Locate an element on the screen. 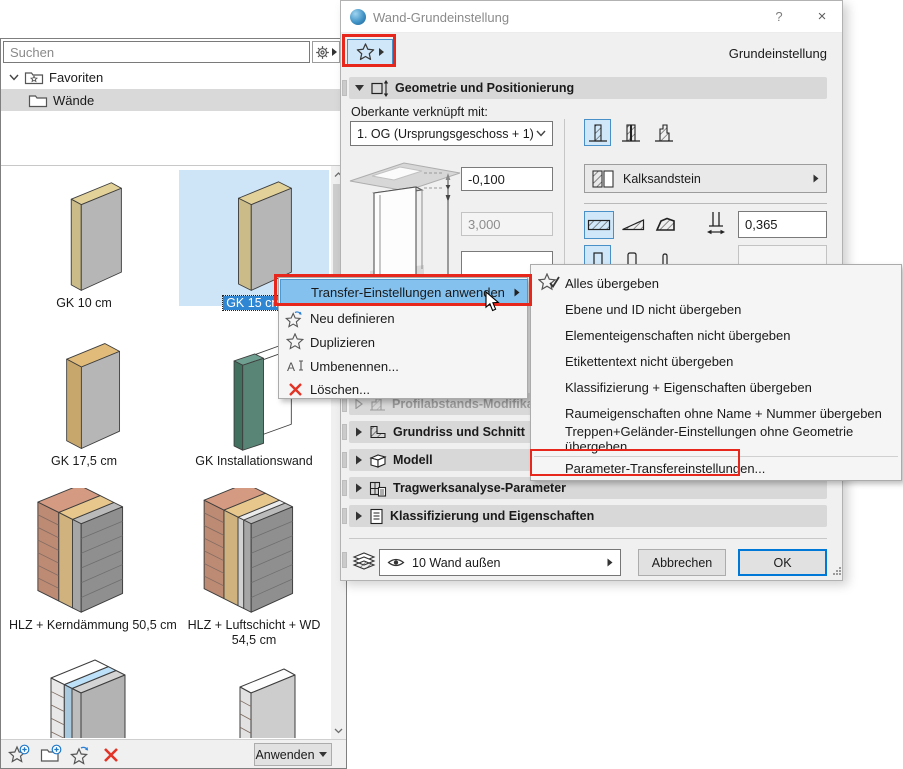 The height and width of the screenshot is (769, 903). new-folder-button is located at coordinates (51, 755).